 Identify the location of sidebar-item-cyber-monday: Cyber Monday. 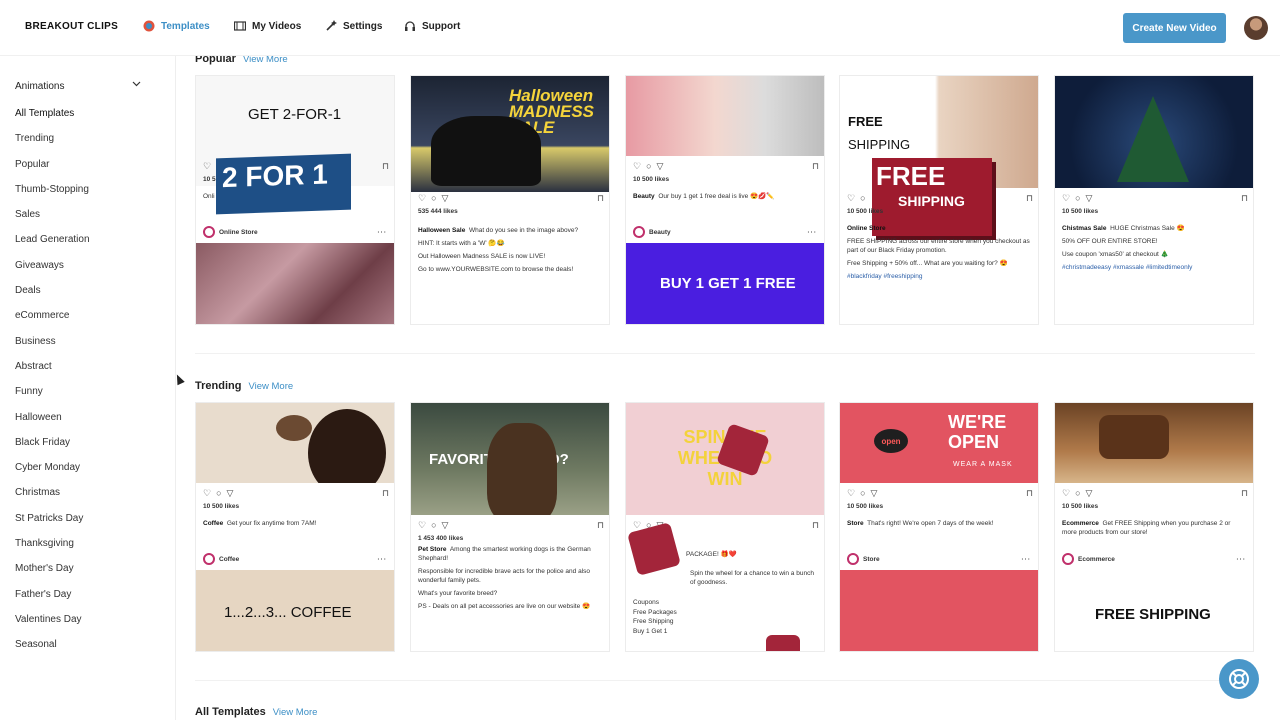
(52, 474).